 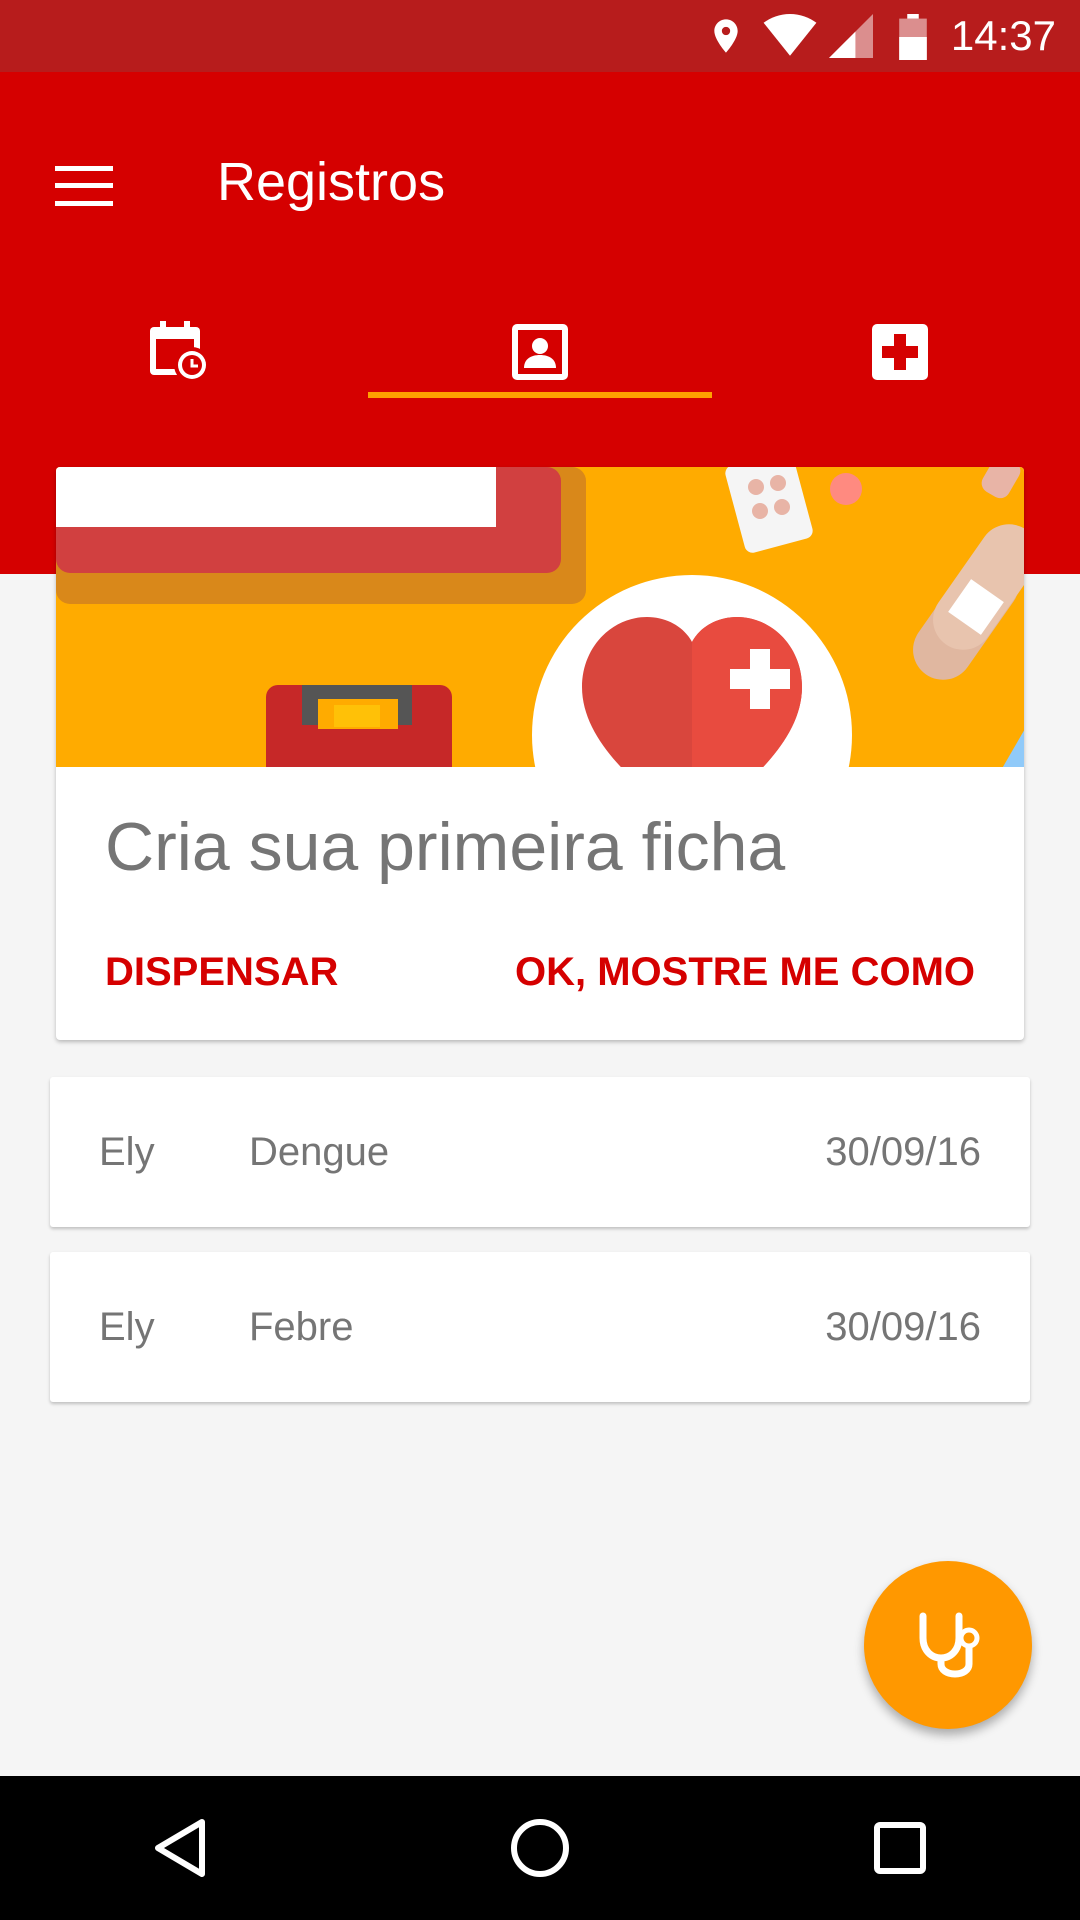 I want to click on tab-medical, so click(x=900, y=352).